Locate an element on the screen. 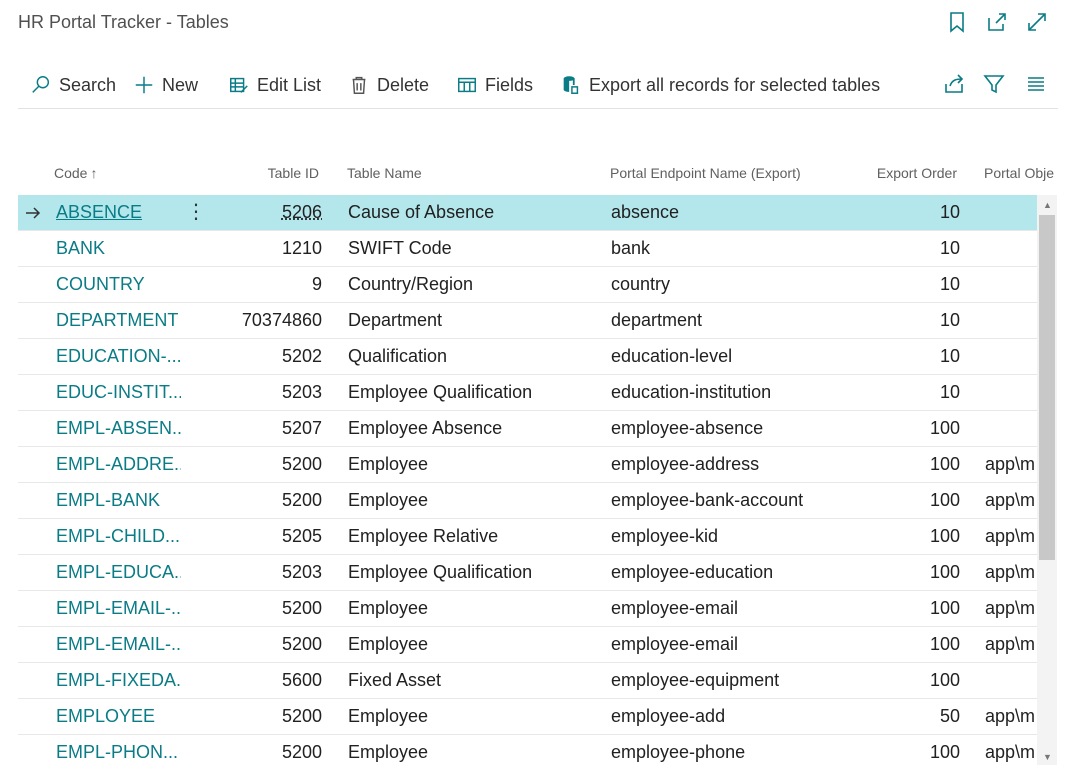 Image resolution: width=1066 pixels, height=765 pixels. expand-icon is located at coordinates (1037, 22).